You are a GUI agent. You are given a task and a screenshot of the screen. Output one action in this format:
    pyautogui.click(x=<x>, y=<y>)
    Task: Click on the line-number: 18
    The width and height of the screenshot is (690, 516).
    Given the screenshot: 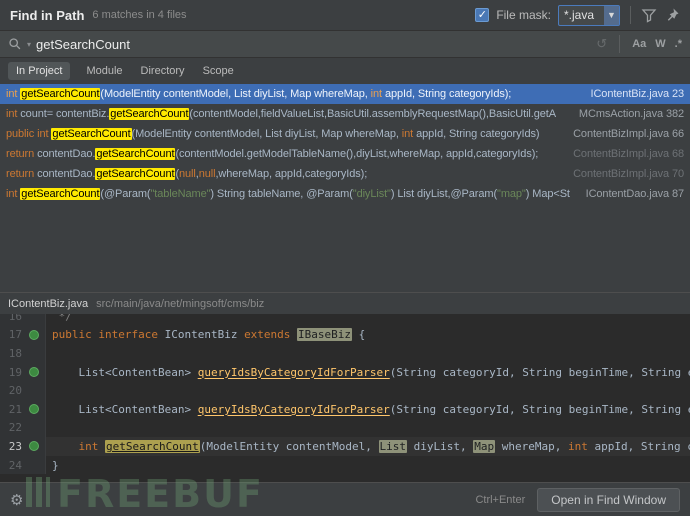 What is the action you would take?
    pyautogui.click(x=15, y=353)
    